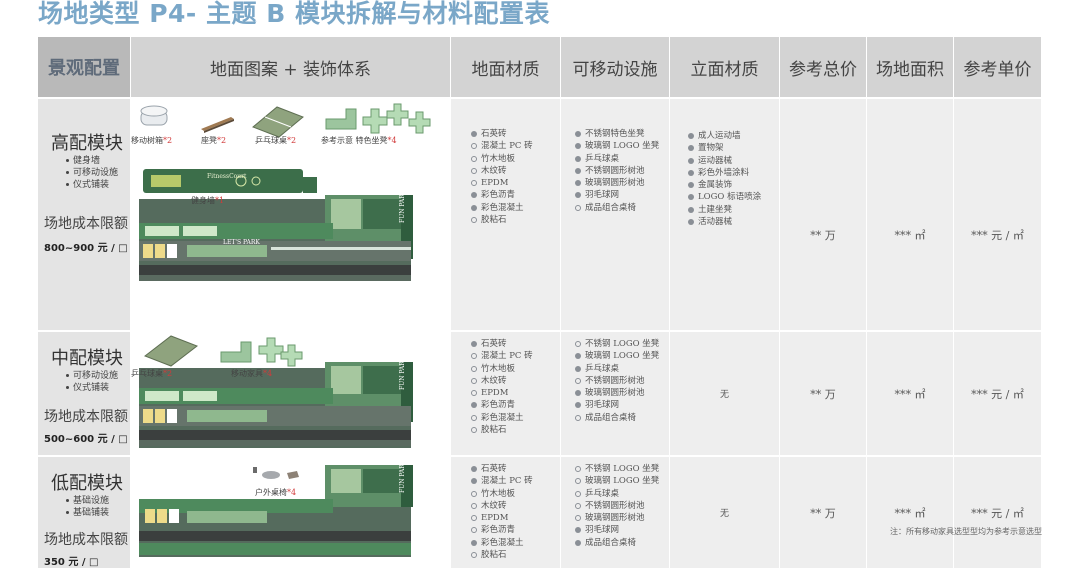  Describe the element at coordinates (823, 68) in the screenshot. I see `header-total-price: 参考总价` at that location.